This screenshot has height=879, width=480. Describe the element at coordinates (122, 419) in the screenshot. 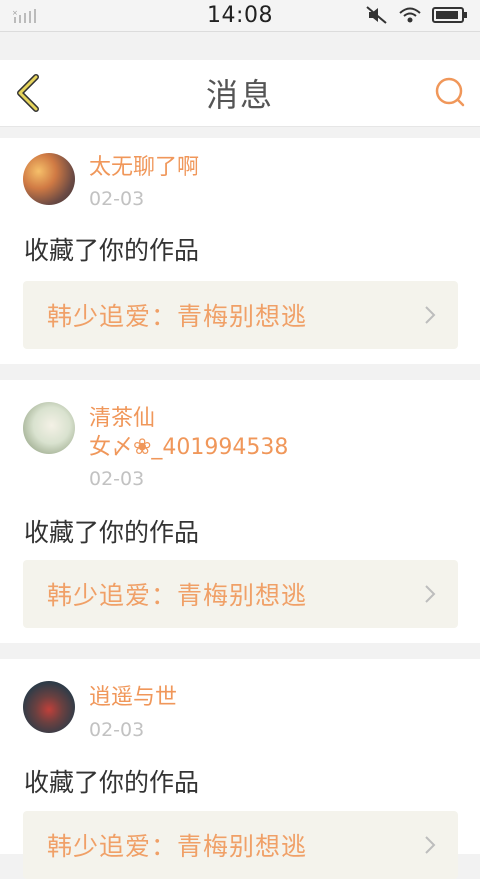

I see `username: 清茶仙` at that location.